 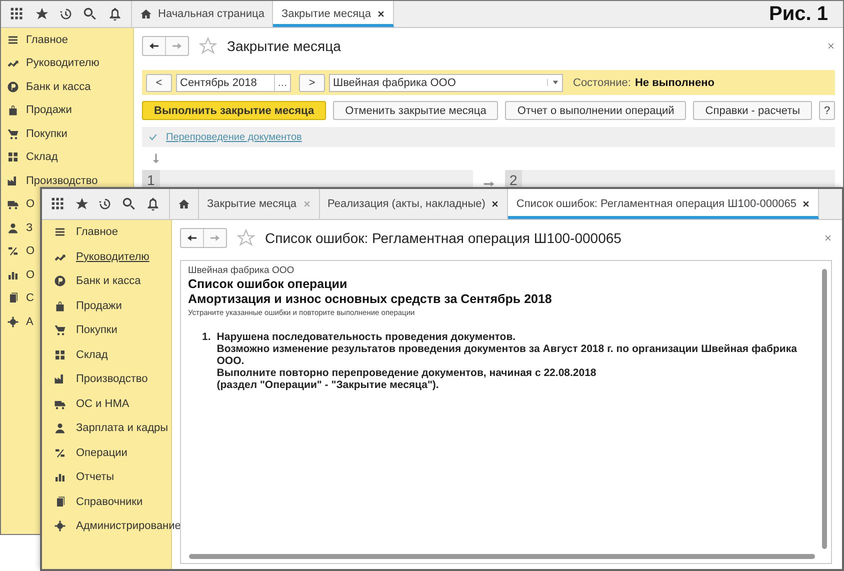 What do you see at coordinates (312, 83) in the screenshot?
I see `next-period-button: >` at bounding box center [312, 83].